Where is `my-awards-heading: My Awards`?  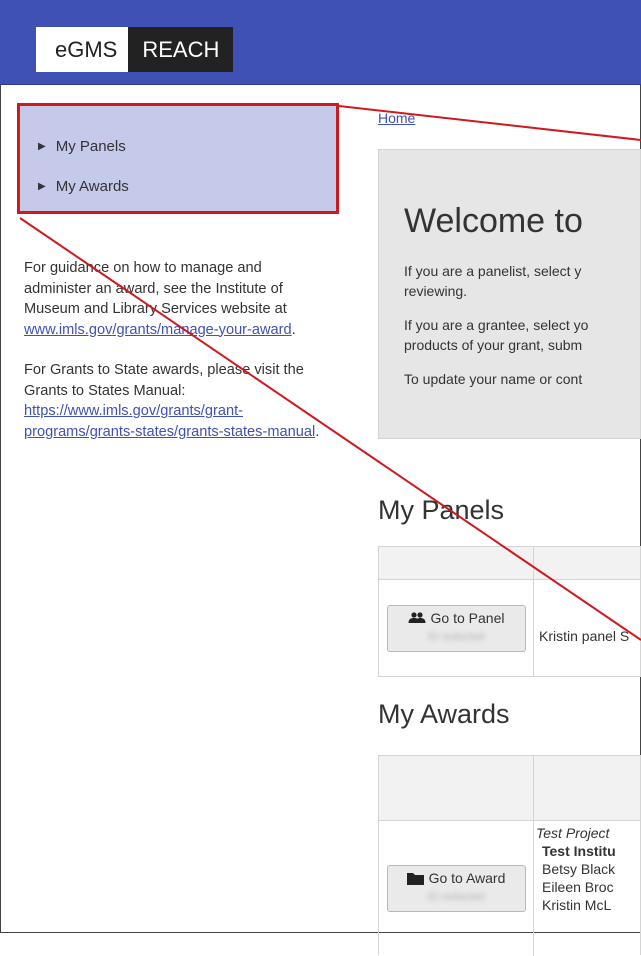 my-awards-heading: My Awards is located at coordinates (444, 714).